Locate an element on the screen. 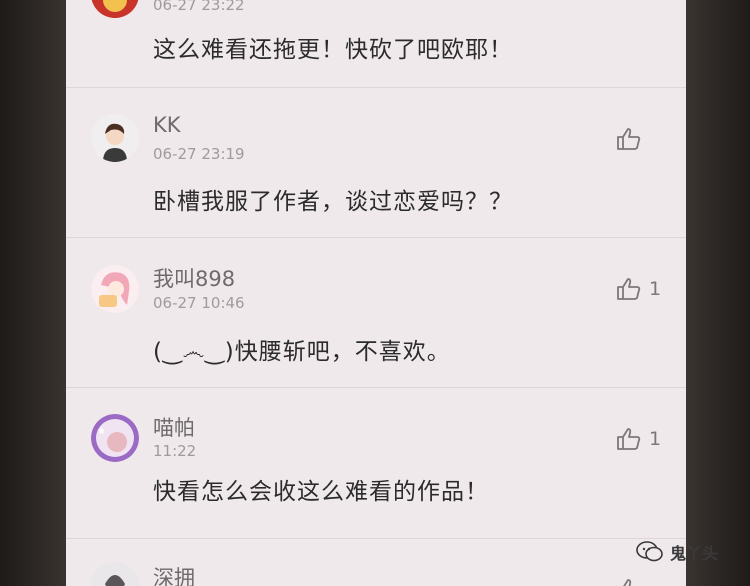 The height and width of the screenshot is (586, 750). comment-username: 深拥 is located at coordinates (174, 574).